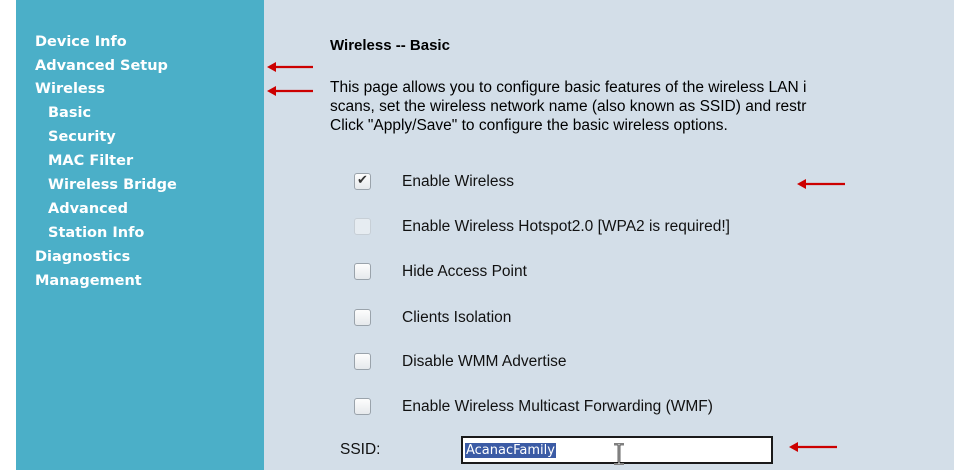 The image size is (954, 470). What do you see at coordinates (362, 317) in the screenshot?
I see `clients-isolation-checkbox` at bounding box center [362, 317].